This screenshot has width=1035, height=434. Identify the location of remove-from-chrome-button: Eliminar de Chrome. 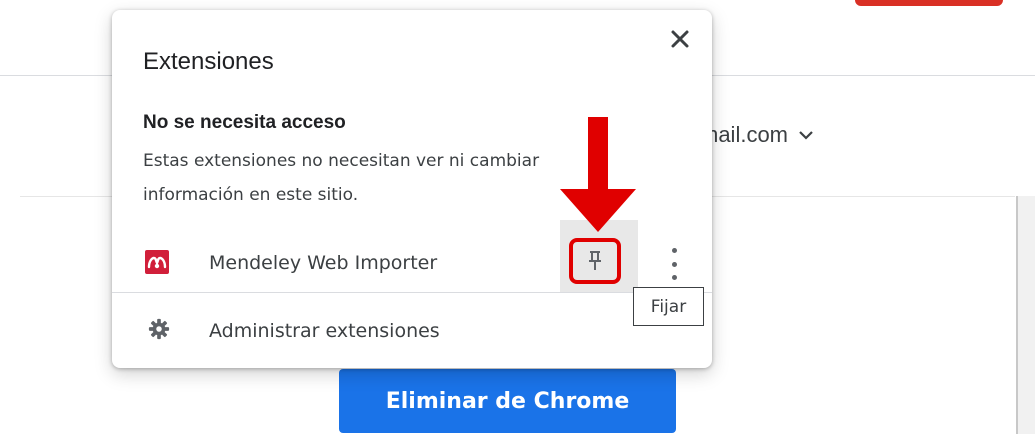
(507, 401).